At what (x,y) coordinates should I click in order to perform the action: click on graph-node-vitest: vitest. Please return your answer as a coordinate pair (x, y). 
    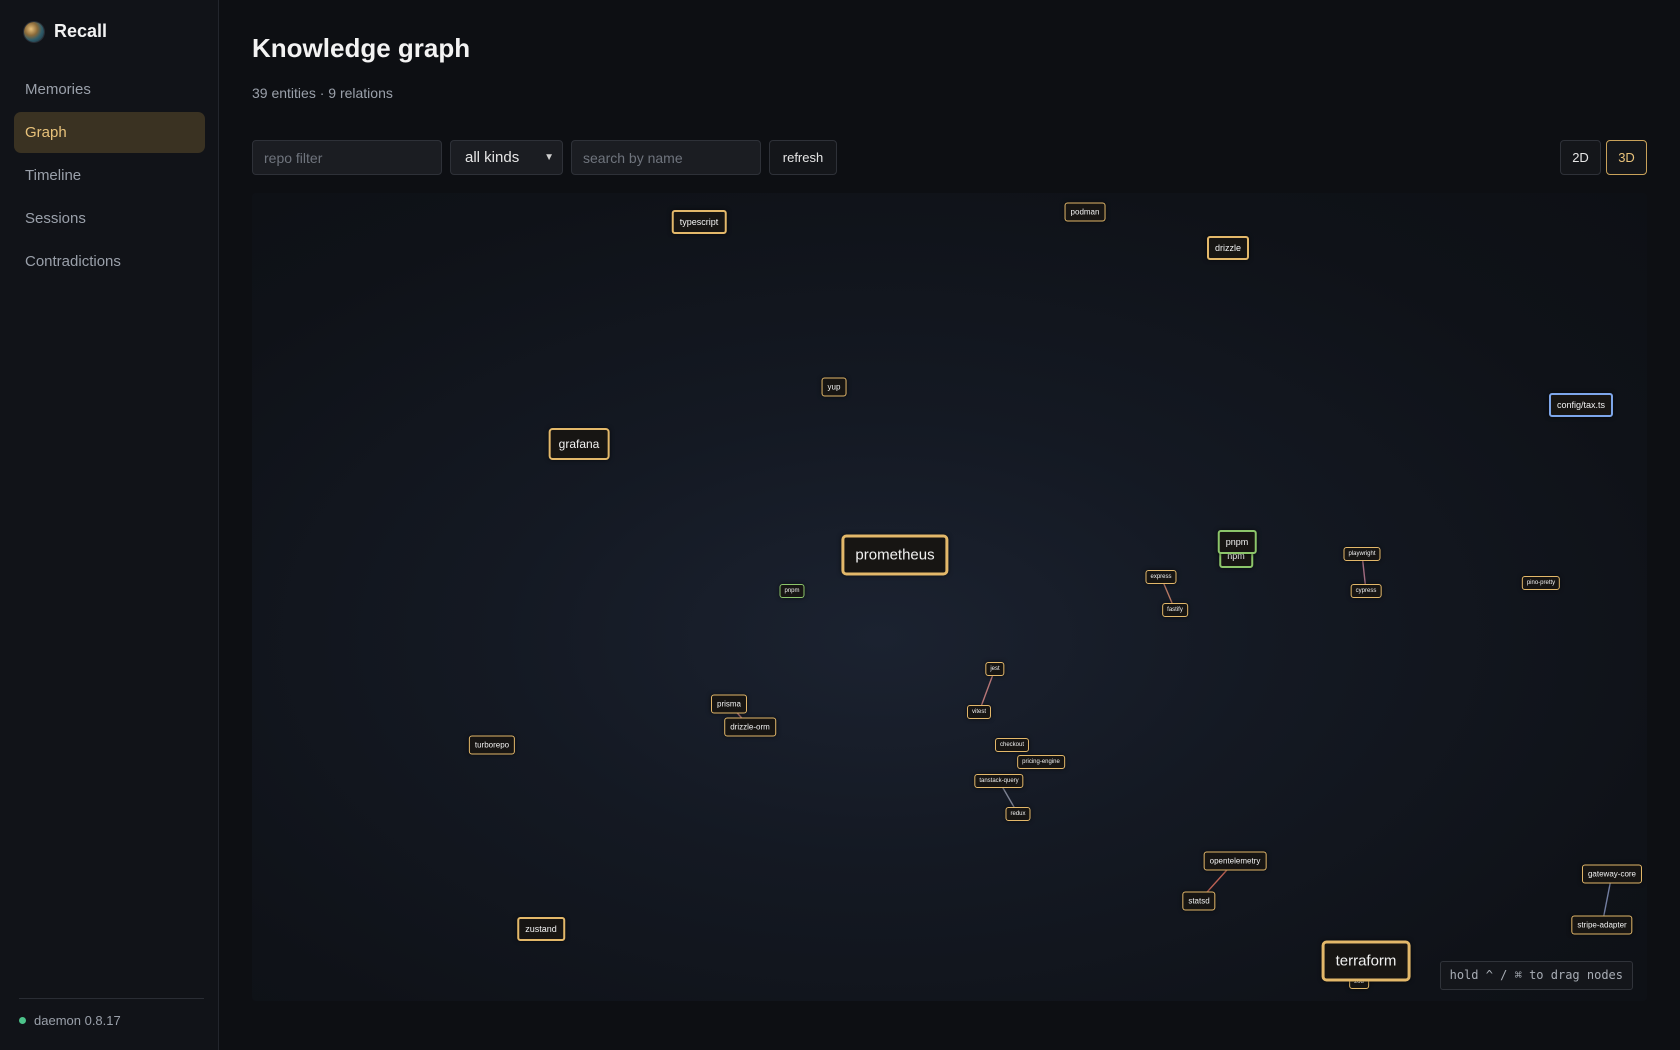
    Looking at the image, I should click on (979, 712).